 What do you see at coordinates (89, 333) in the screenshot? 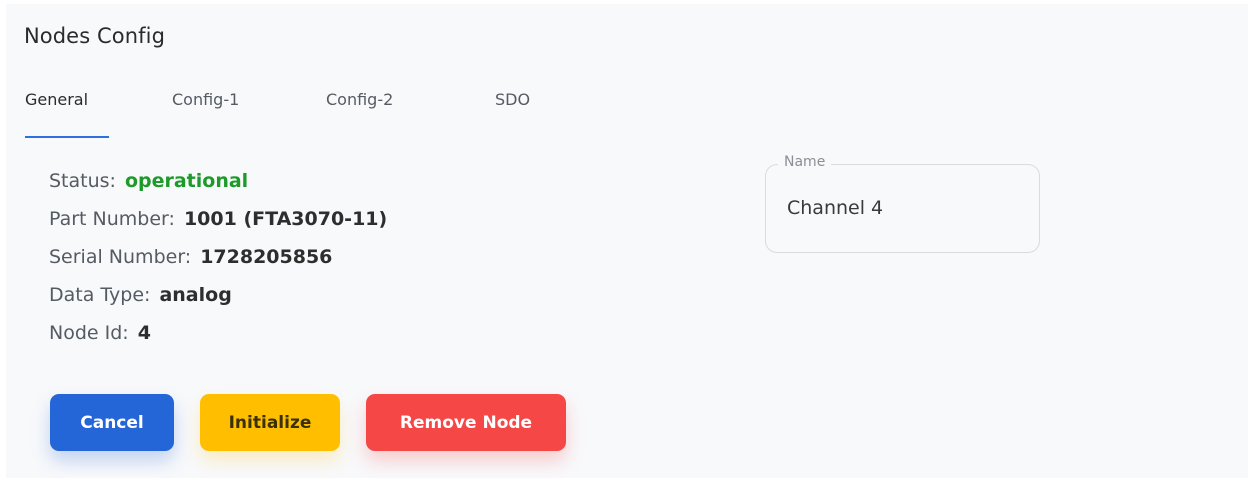
I see `node-id-label: Node Id:` at bounding box center [89, 333].